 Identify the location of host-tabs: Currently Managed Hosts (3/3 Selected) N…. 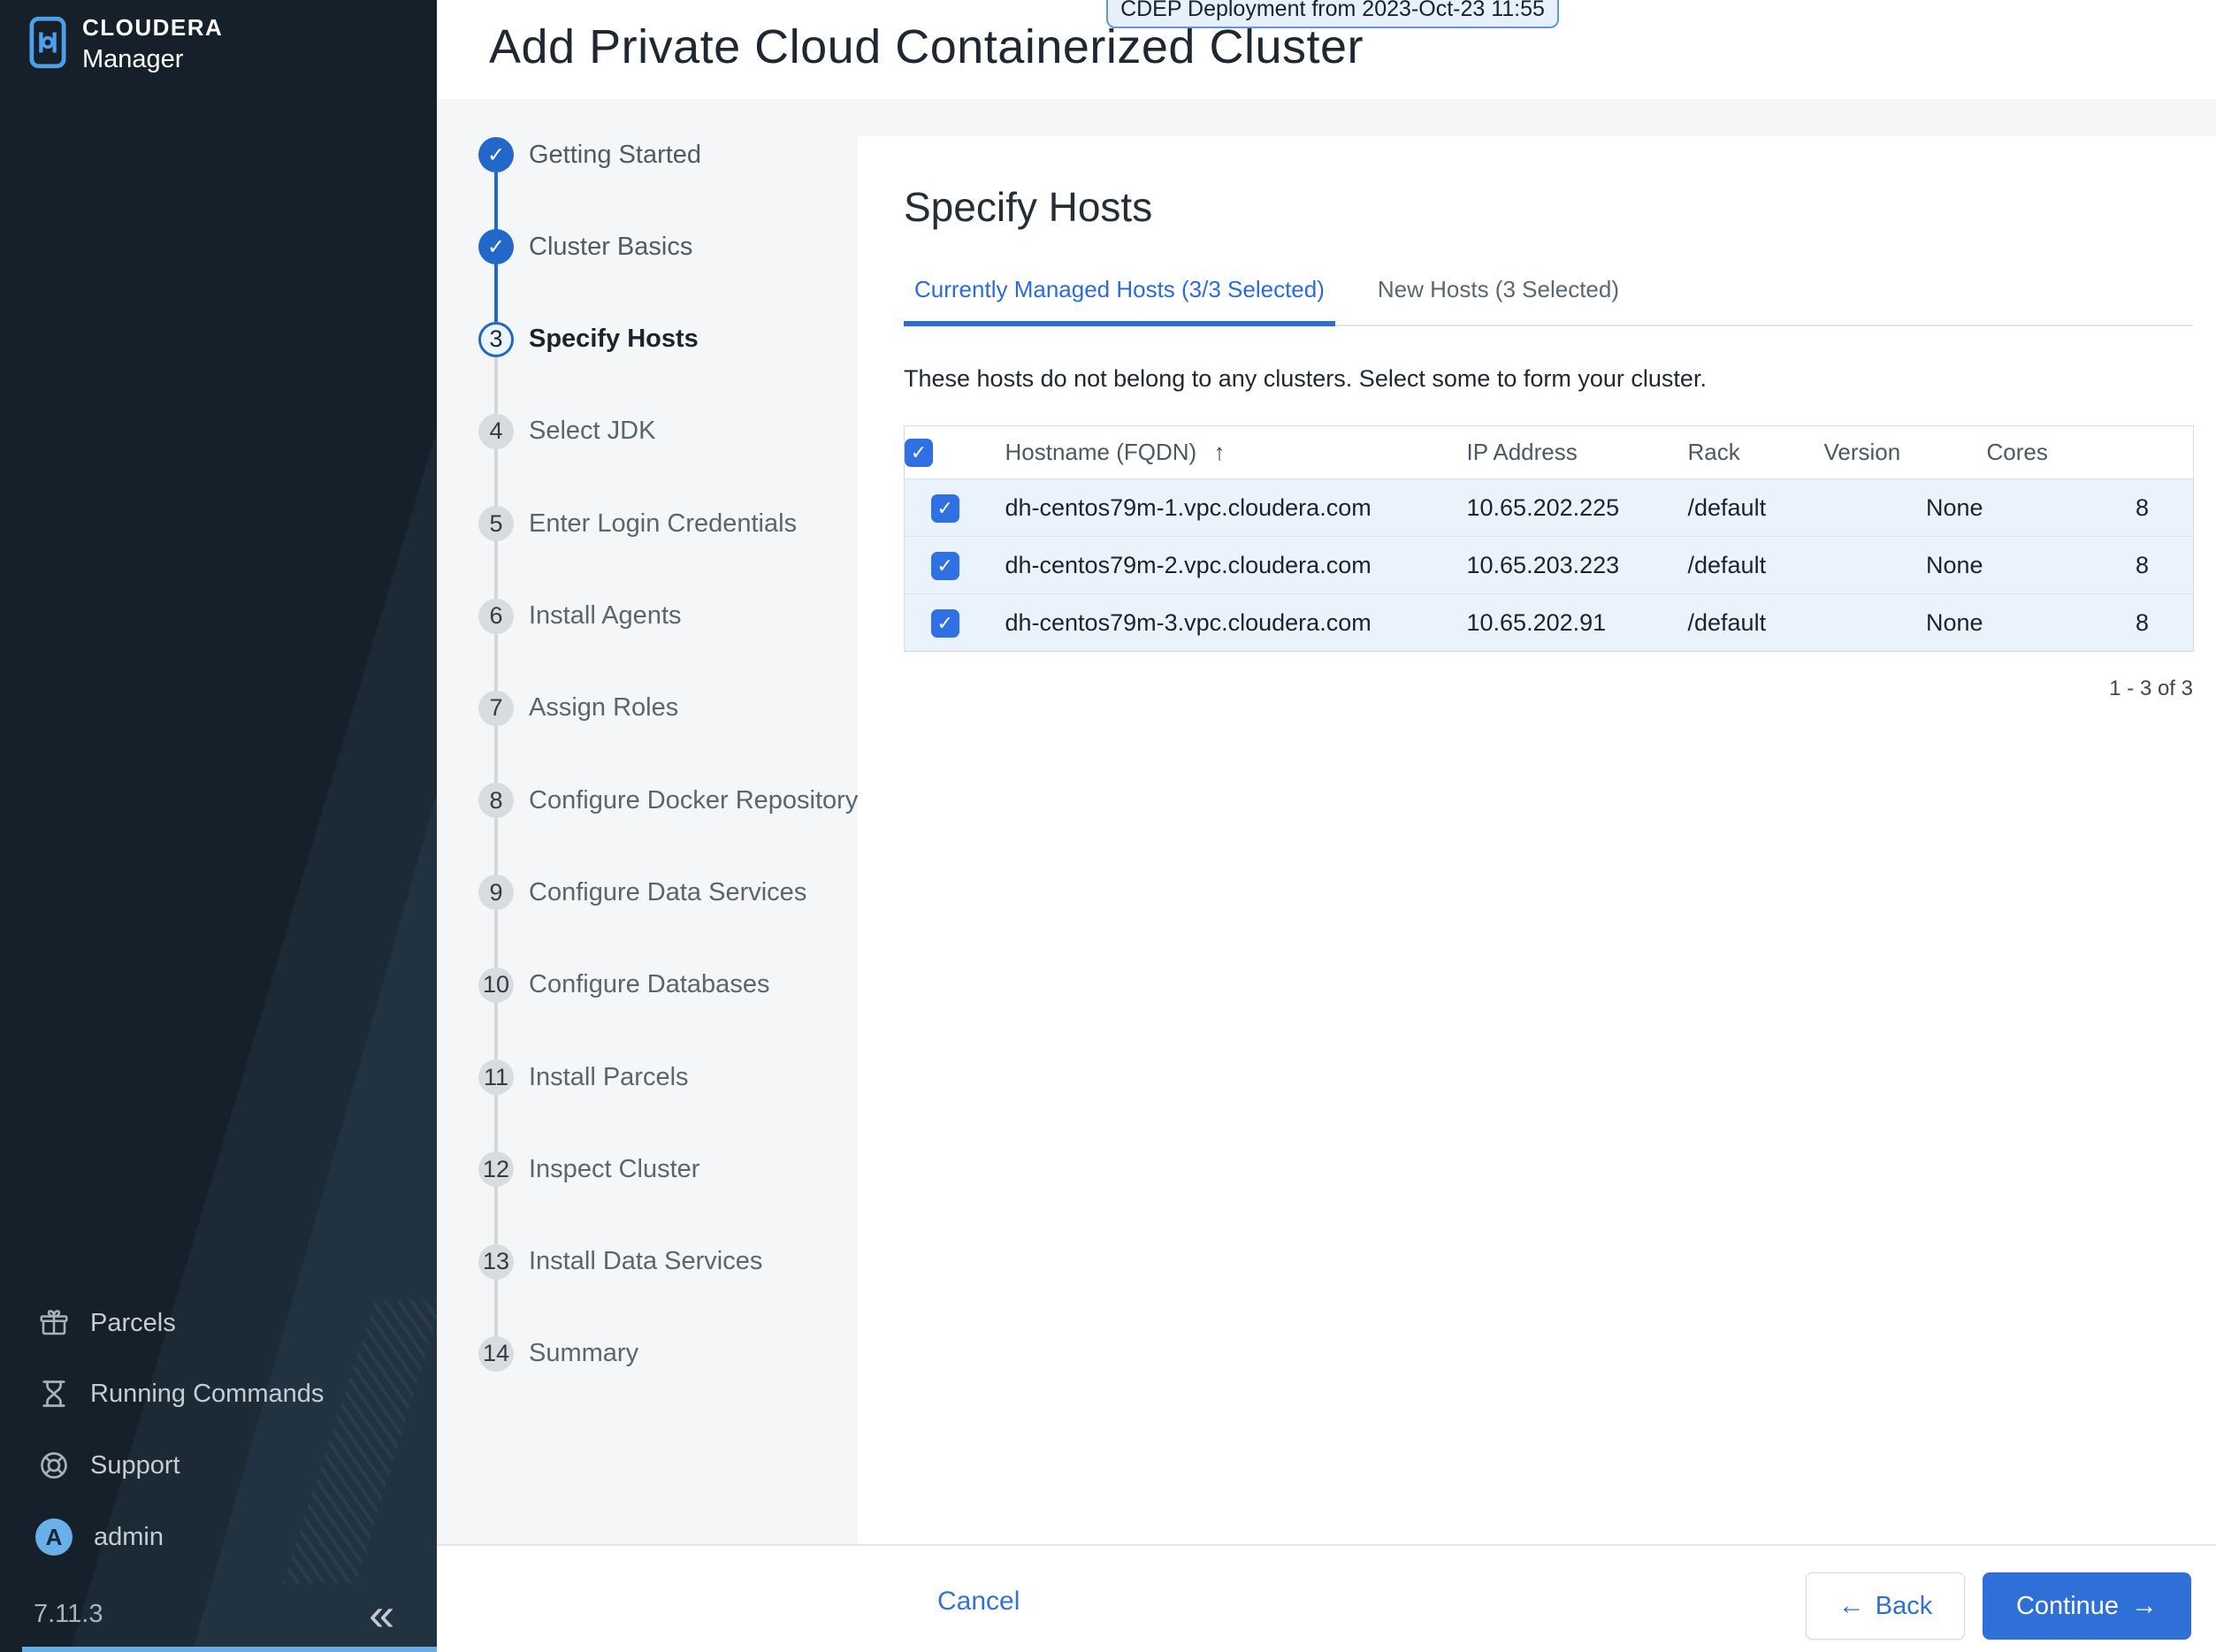
(1548, 301).